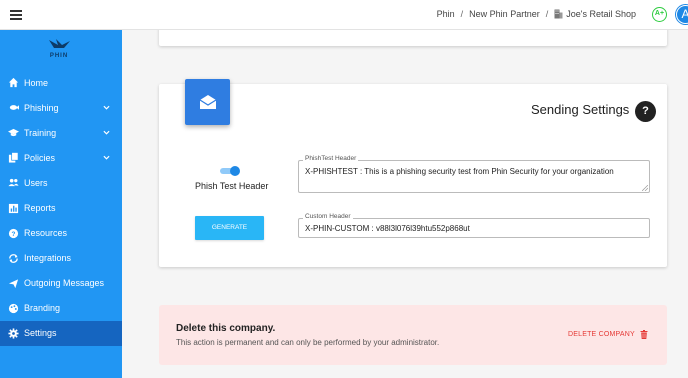  I want to click on sidebar-item-reports: Reports, so click(61, 207).